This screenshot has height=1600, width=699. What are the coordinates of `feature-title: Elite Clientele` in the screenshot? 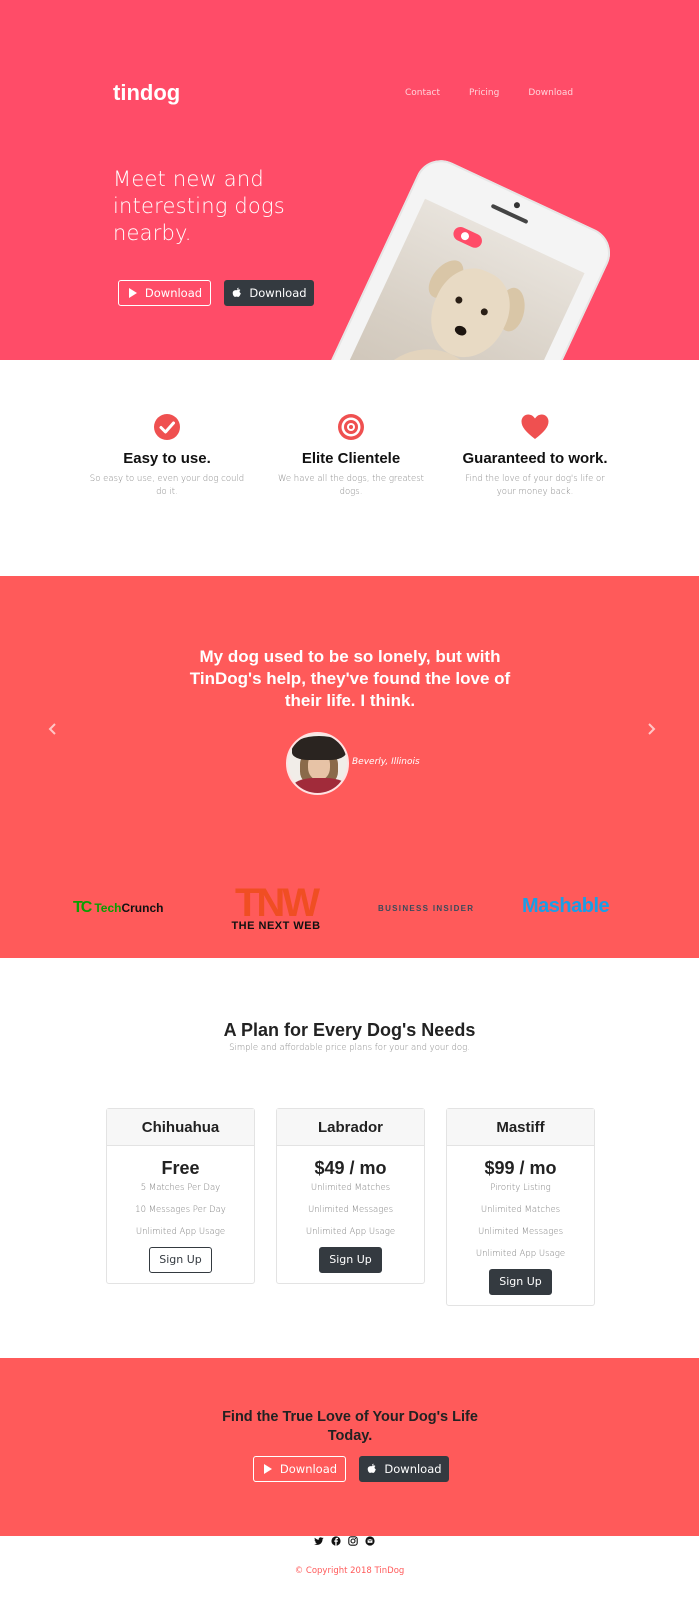 It's located at (351, 458).